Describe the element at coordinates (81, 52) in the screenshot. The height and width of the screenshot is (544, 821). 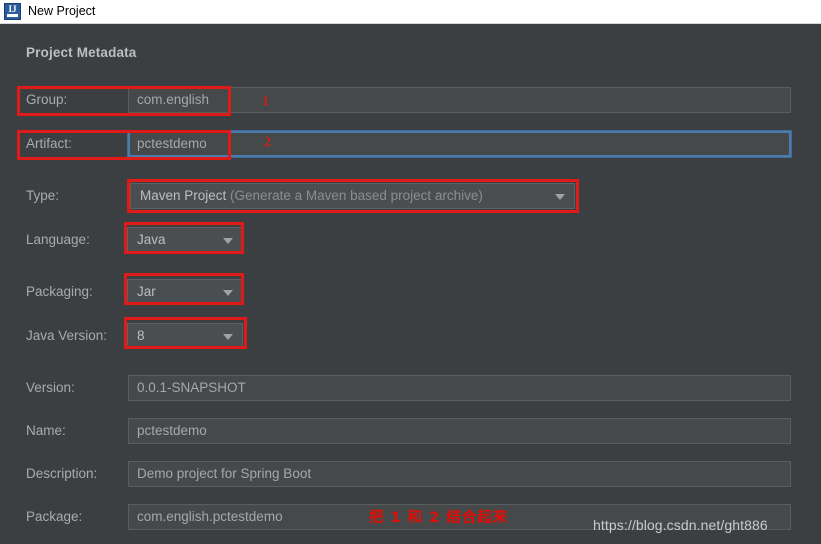
I see `section-title-project-metadata: Project Metadata` at that location.